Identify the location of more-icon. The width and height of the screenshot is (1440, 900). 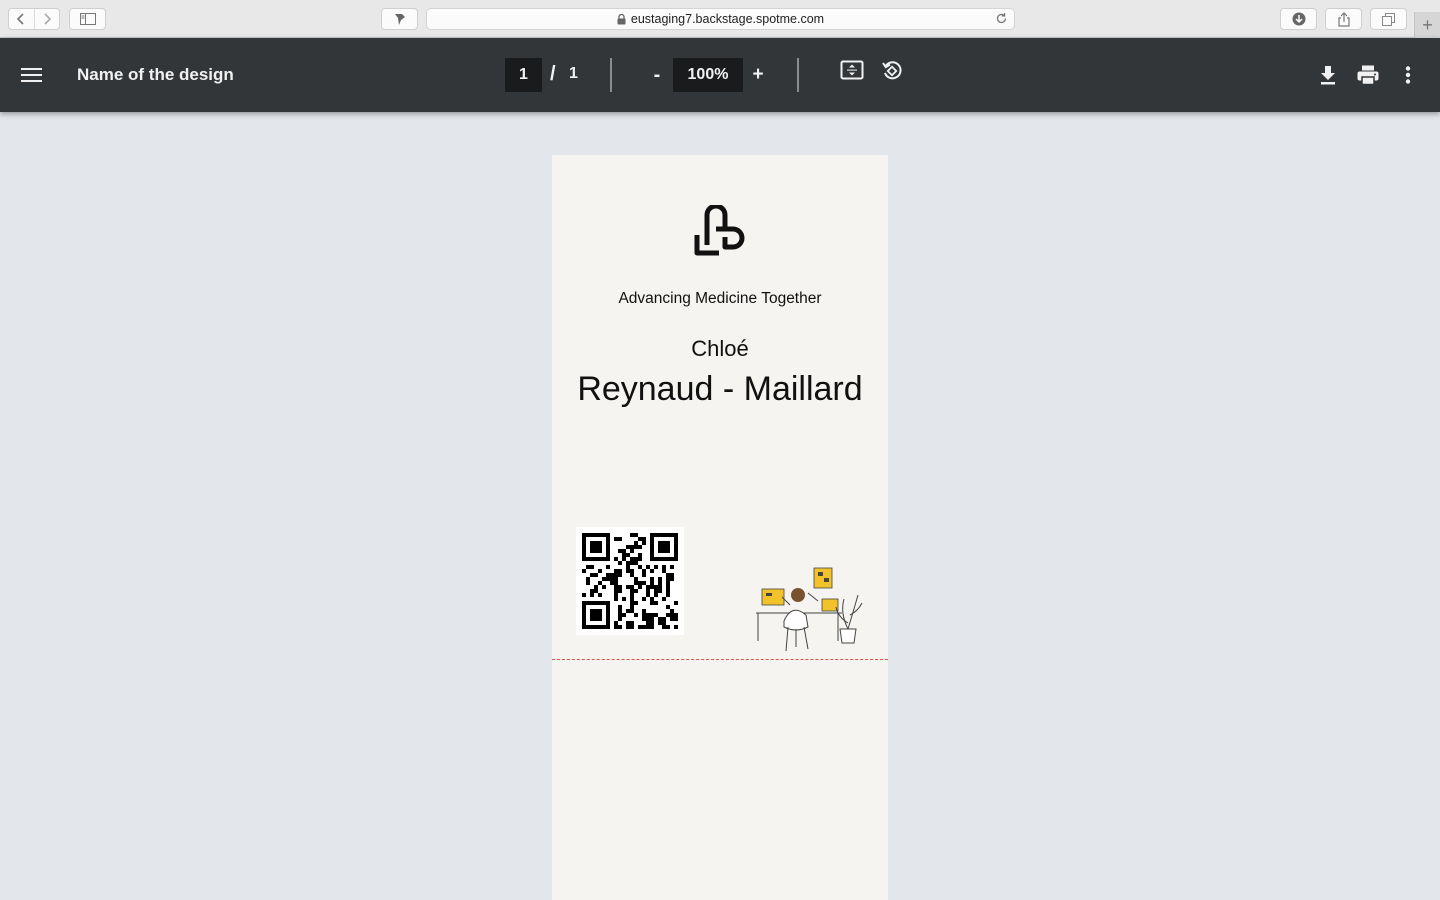
(1408, 75).